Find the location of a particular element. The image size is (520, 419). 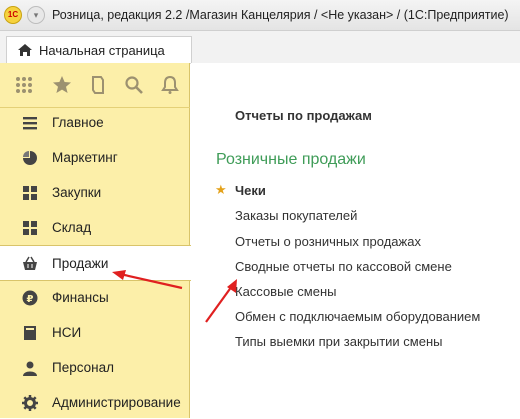

link-cash-shifts: Кассовые смены is located at coordinates (285, 291).